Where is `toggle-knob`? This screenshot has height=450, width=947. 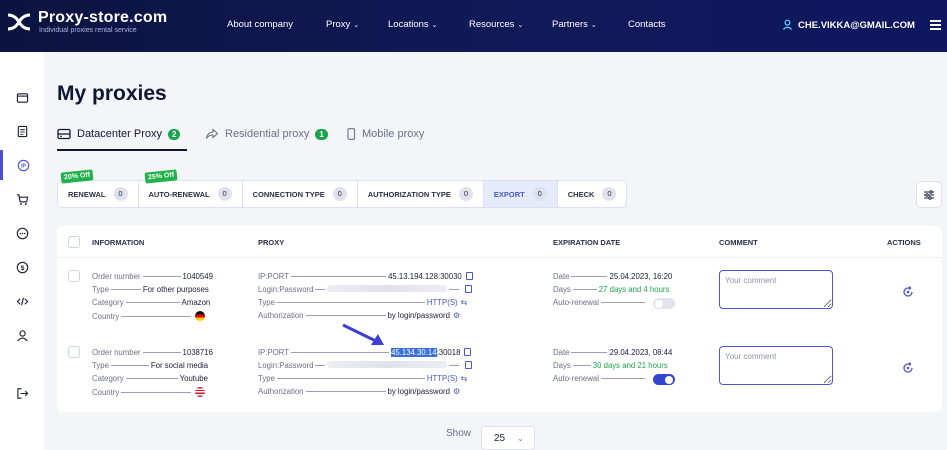 toggle-knob is located at coordinates (669, 379).